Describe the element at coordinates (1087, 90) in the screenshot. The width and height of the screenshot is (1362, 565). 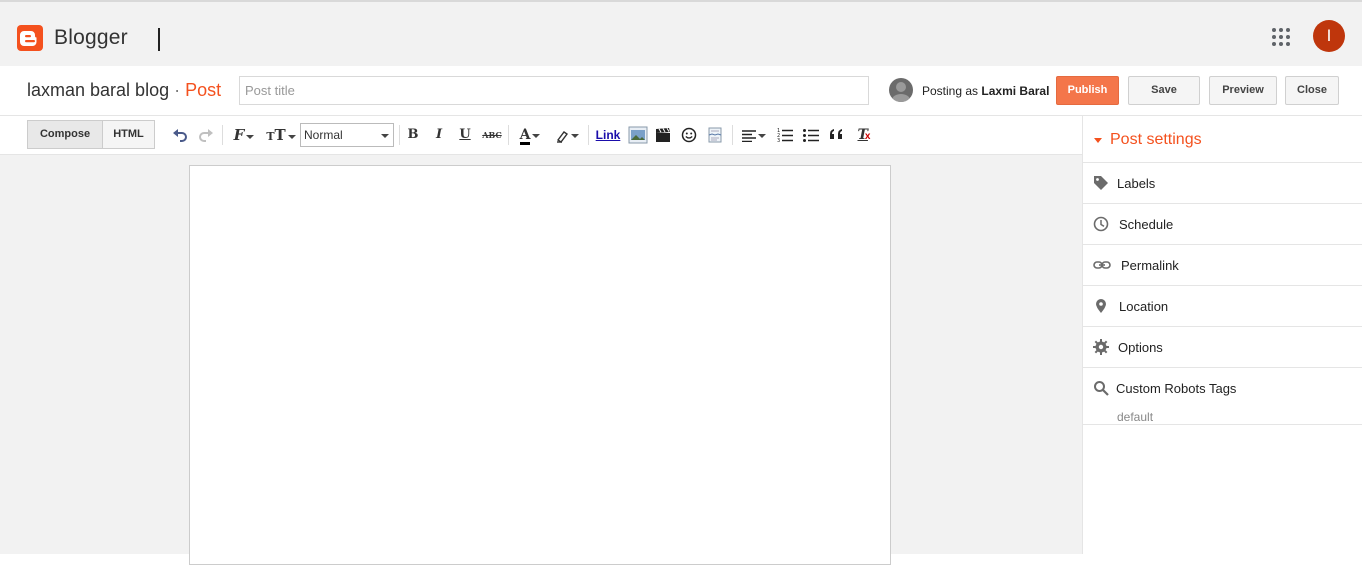
I see `publish-button: Publish` at that location.